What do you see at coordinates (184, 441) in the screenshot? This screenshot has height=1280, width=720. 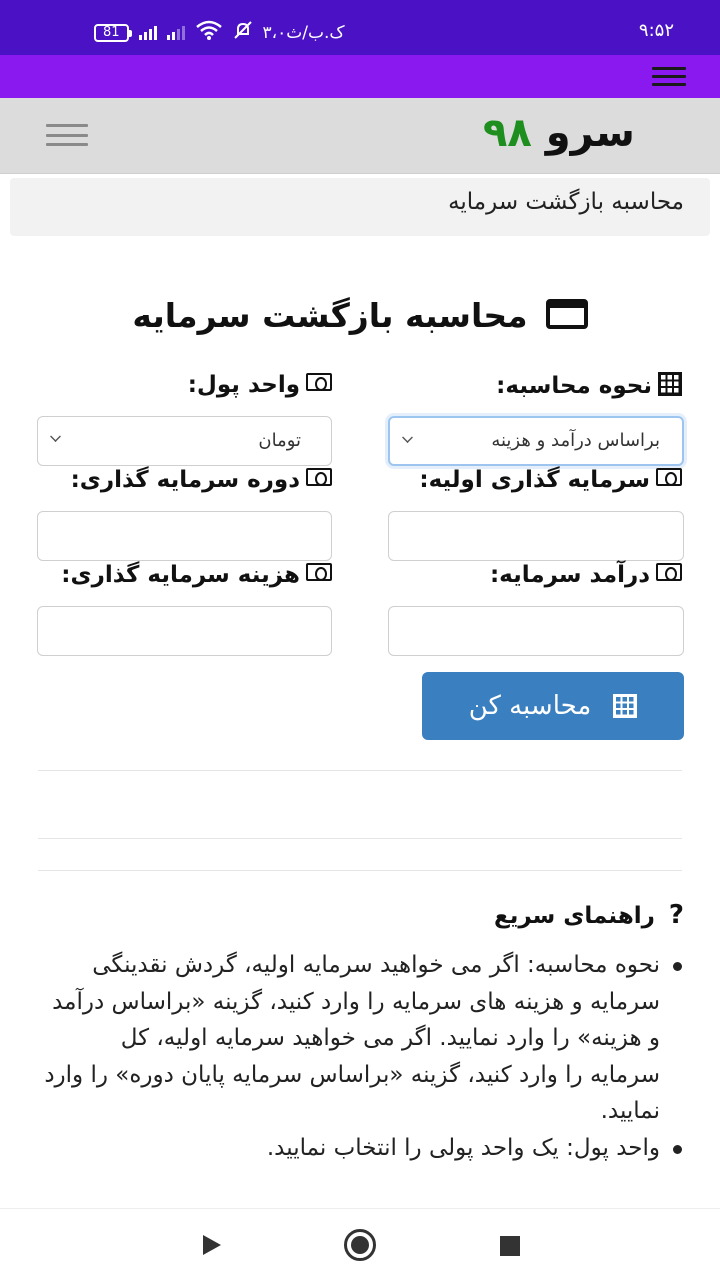 I see `currency-select: تومان` at bounding box center [184, 441].